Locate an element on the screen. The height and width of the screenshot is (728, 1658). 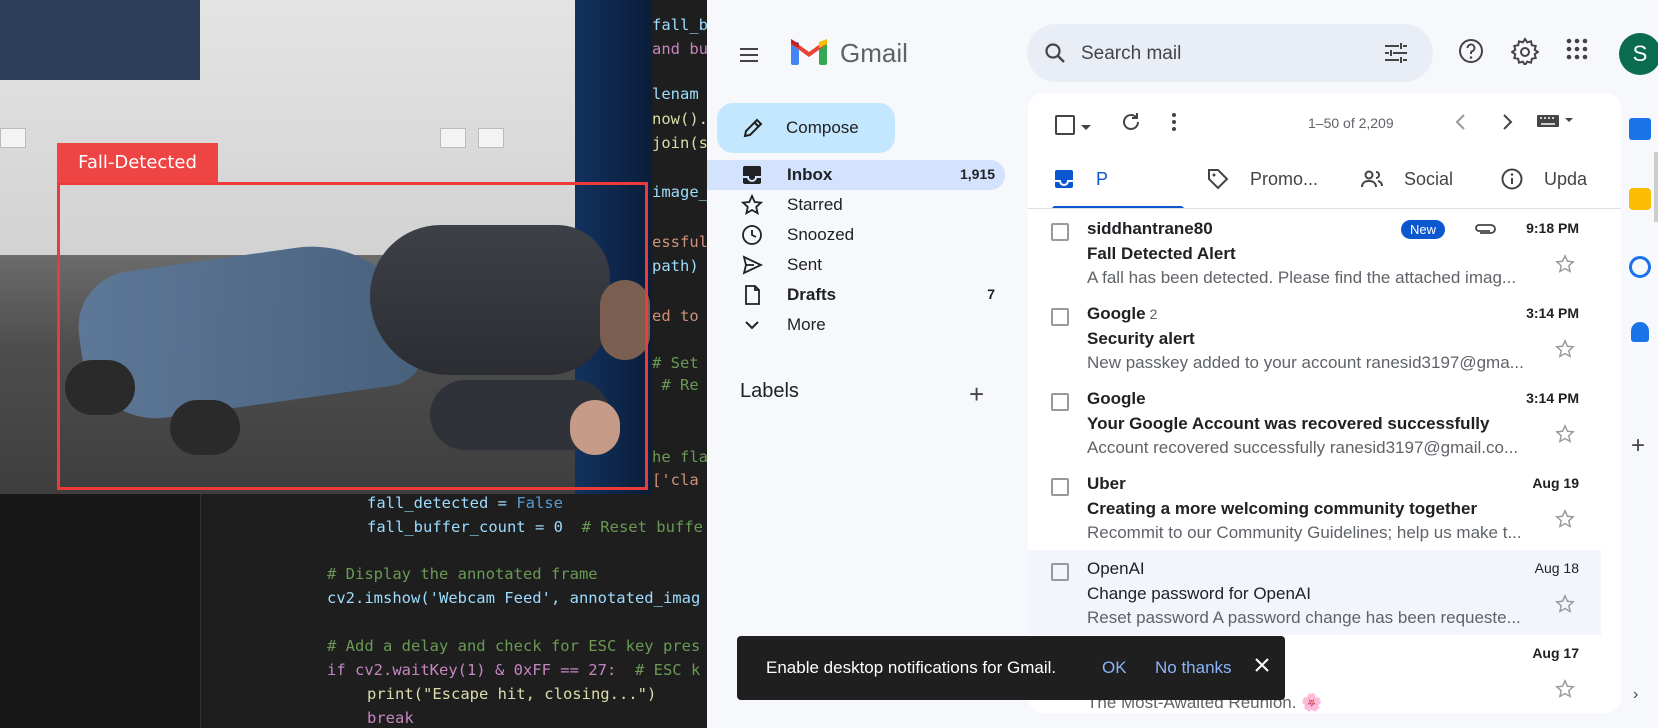
email-sender-name: OpenAI is located at coordinates (1116, 568).